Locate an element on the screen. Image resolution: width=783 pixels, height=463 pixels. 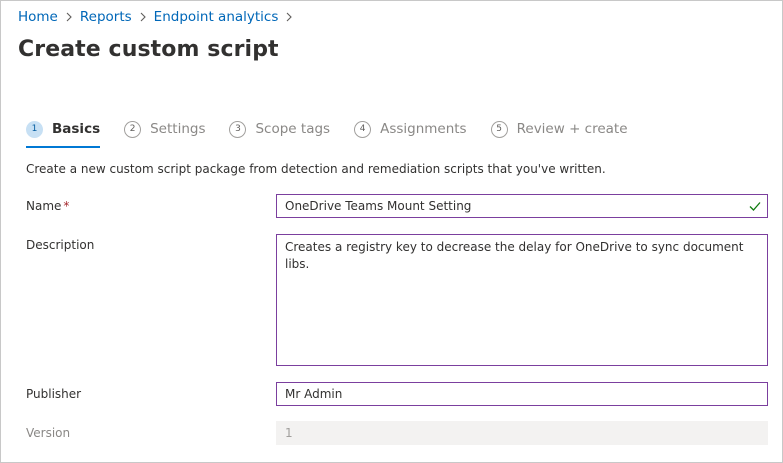
step-label: Review + create is located at coordinates (572, 129).